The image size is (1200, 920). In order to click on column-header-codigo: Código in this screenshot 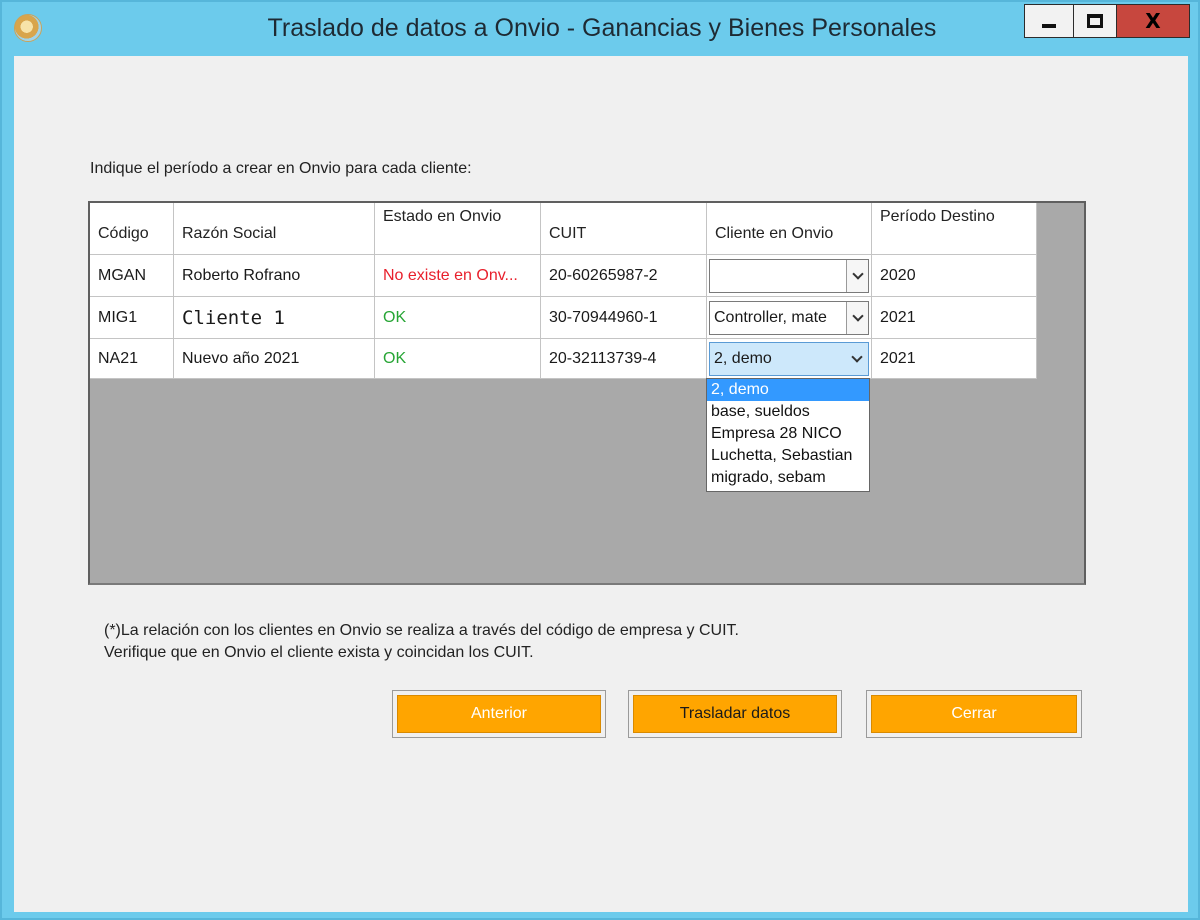, I will do `click(132, 229)`.